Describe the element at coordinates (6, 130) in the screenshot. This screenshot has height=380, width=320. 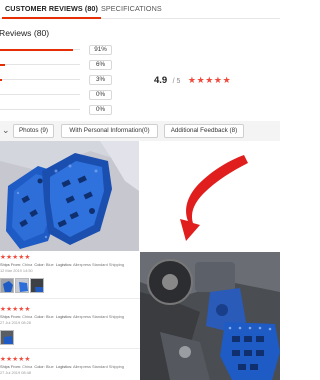
I see `chevron-down-icon: ⌄` at that location.